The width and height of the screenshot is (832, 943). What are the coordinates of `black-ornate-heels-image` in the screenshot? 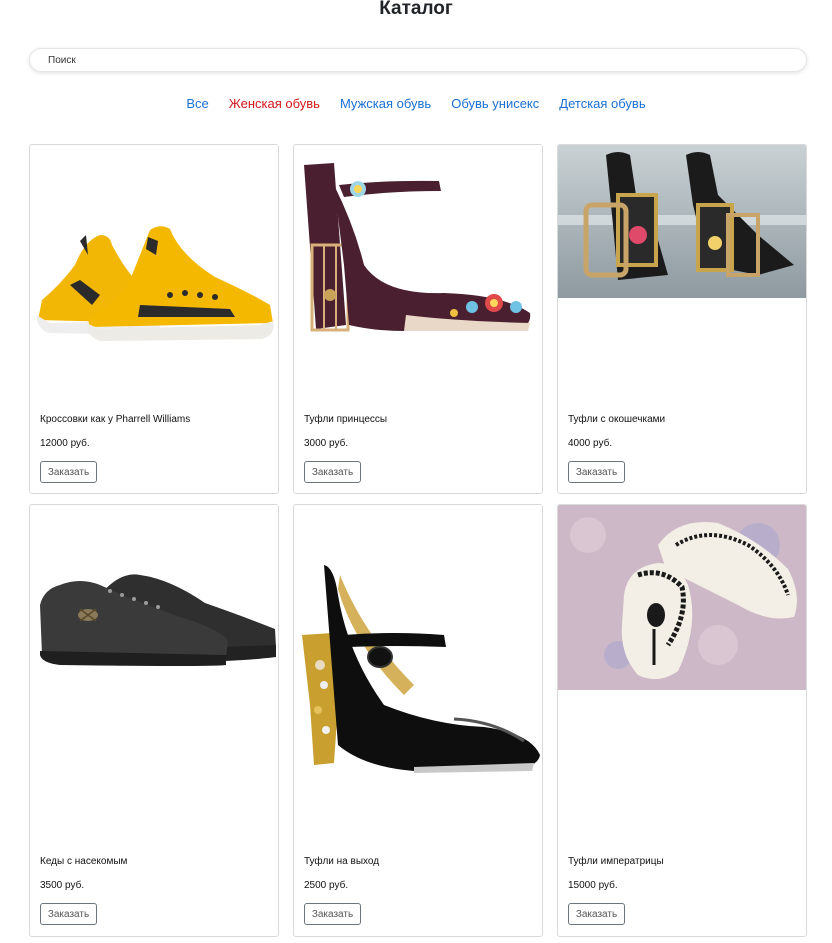 It's located at (682, 221).